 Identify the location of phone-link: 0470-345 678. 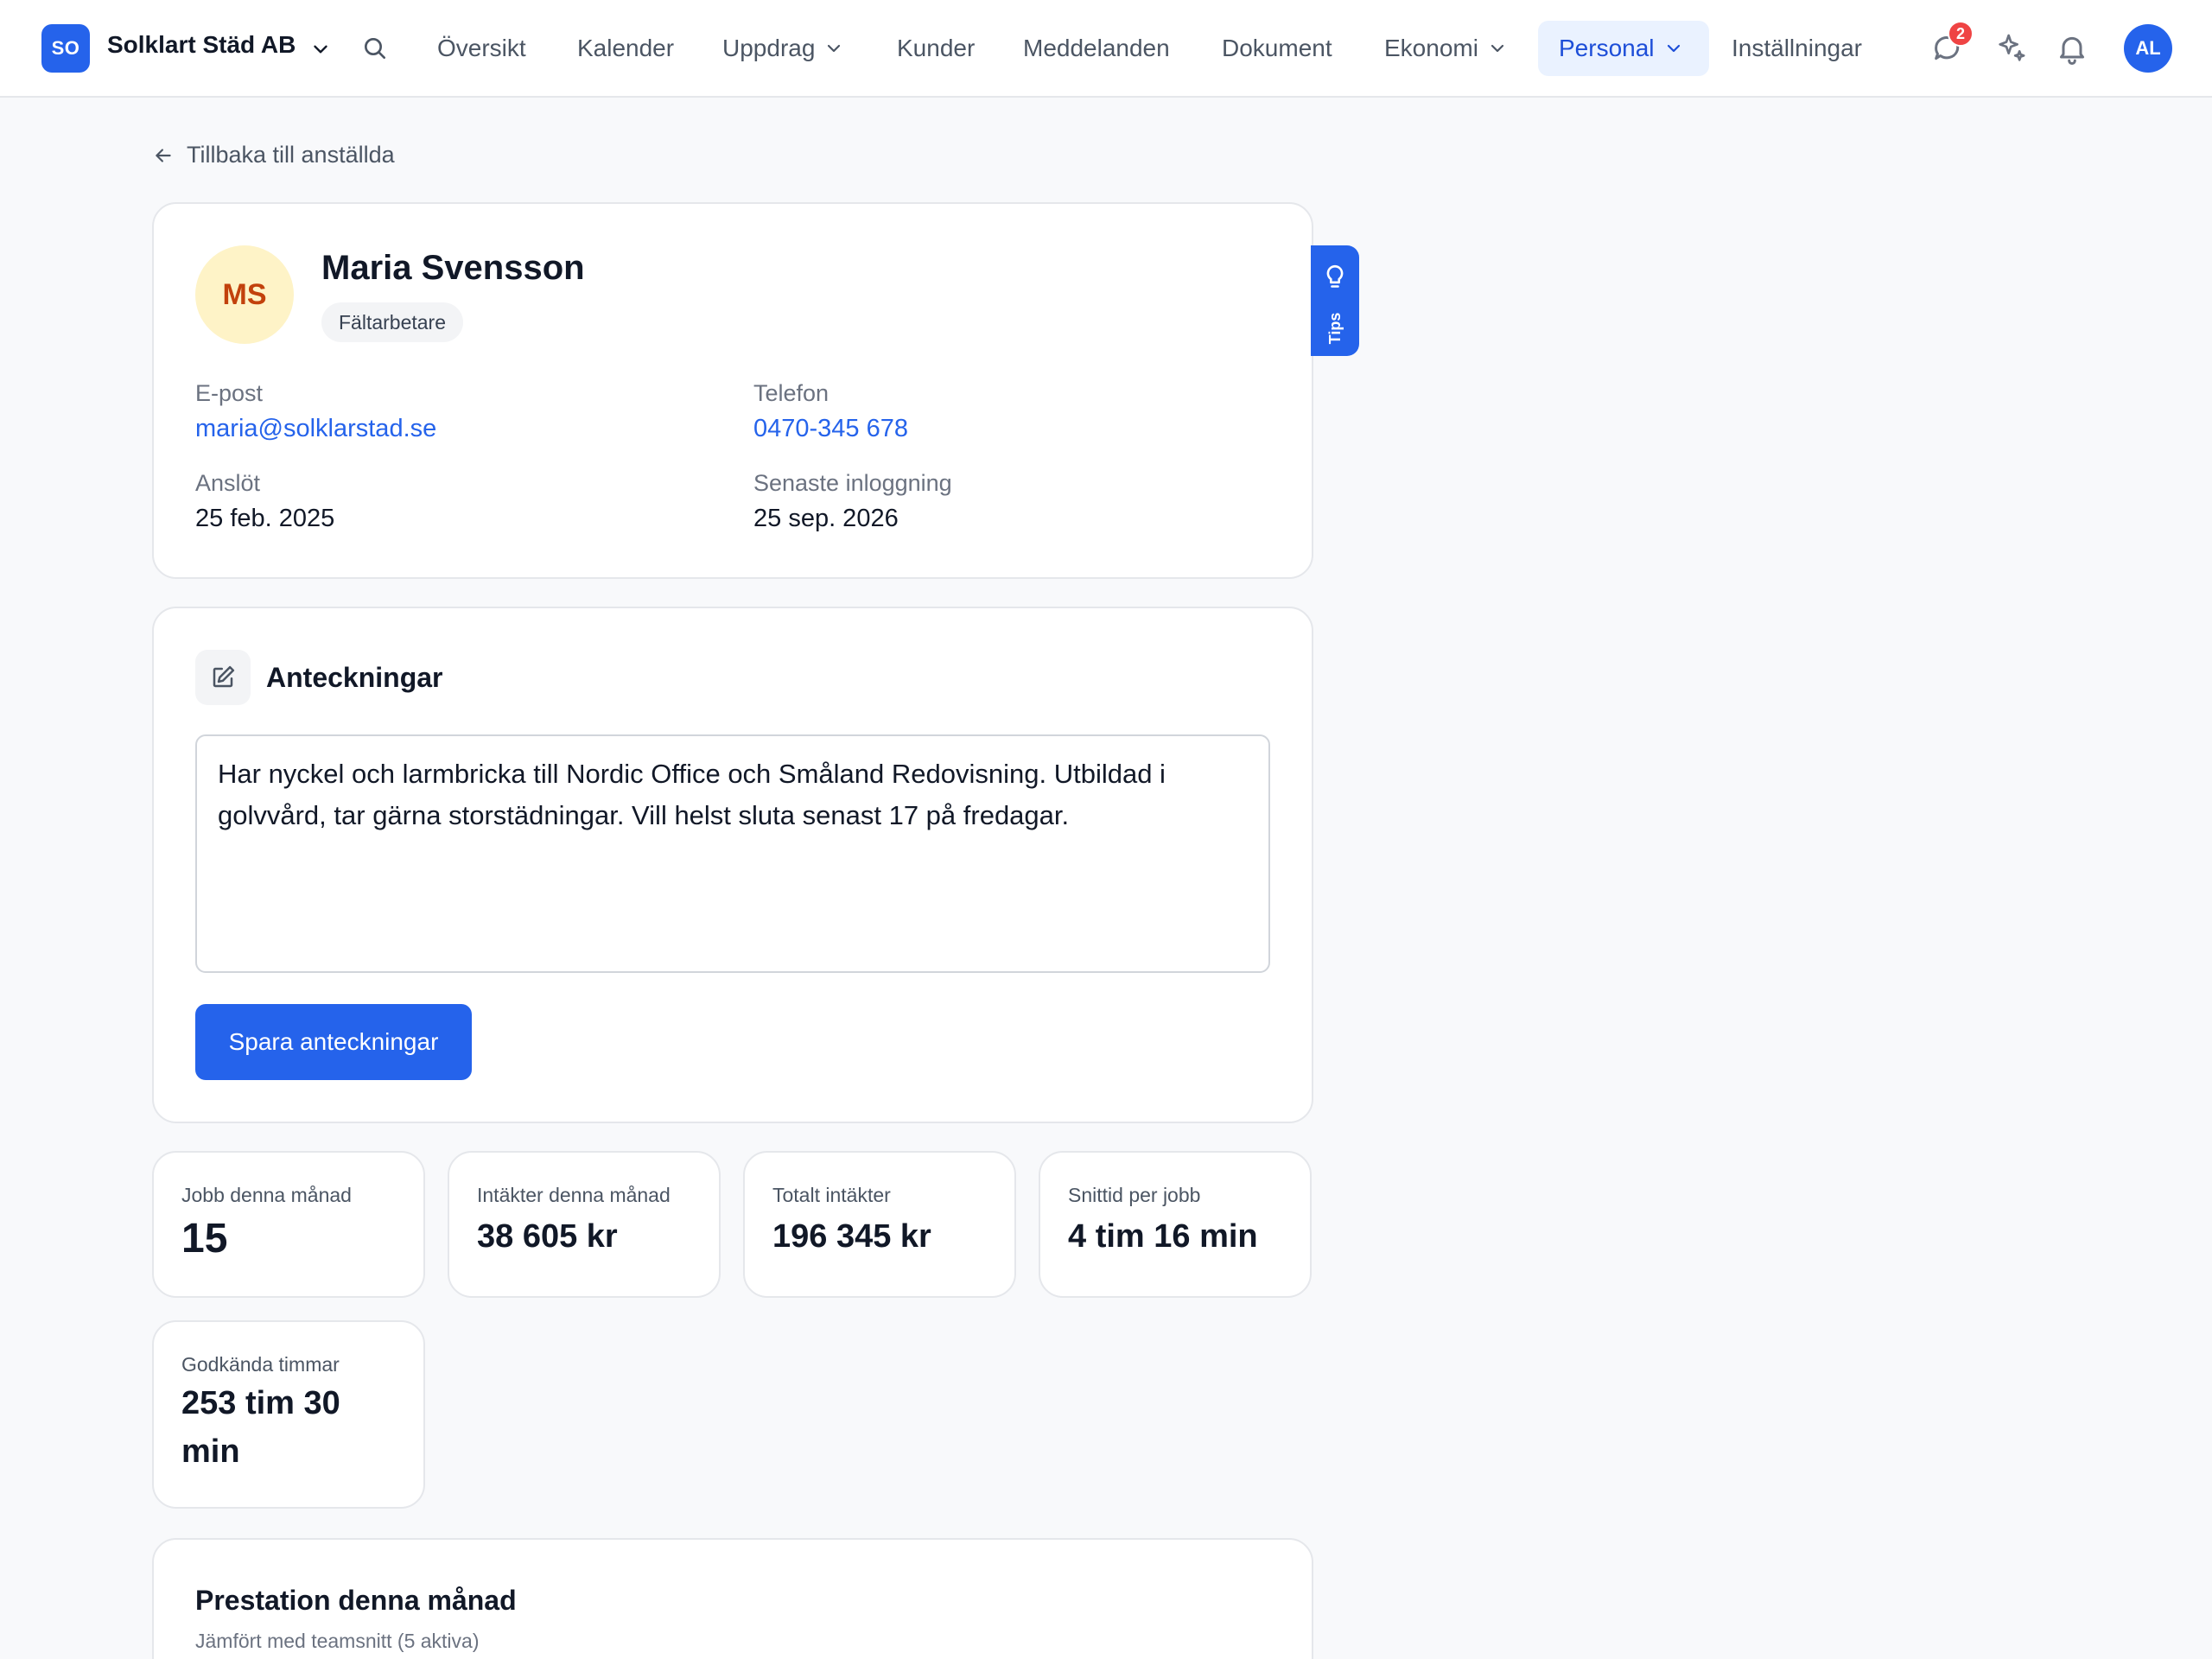
(830, 429).